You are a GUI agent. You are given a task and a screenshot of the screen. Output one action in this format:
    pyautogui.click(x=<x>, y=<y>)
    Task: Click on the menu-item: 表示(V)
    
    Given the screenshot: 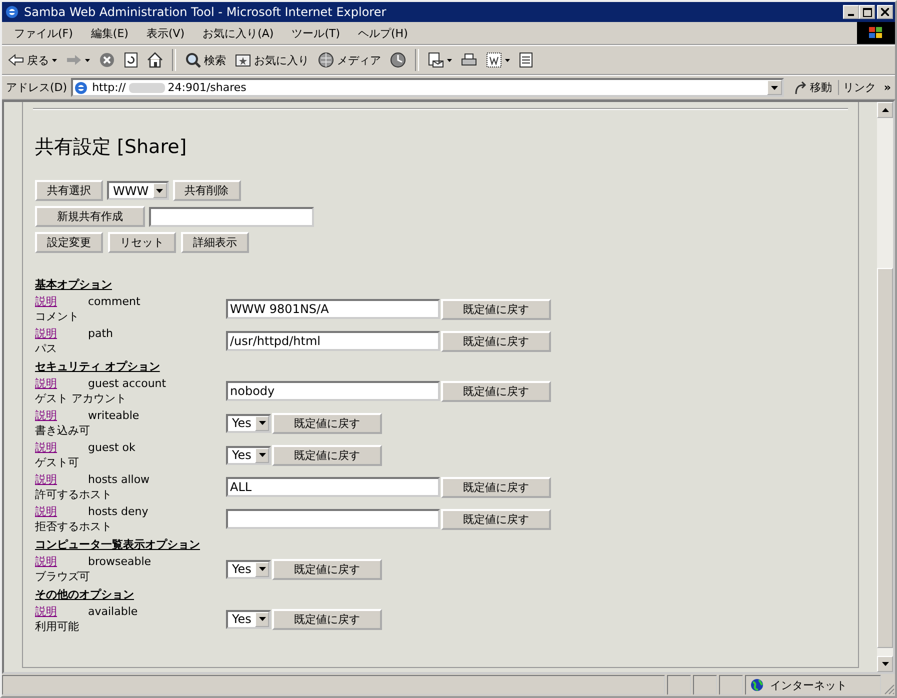 What is the action you would take?
    pyautogui.click(x=165, y=33)
    